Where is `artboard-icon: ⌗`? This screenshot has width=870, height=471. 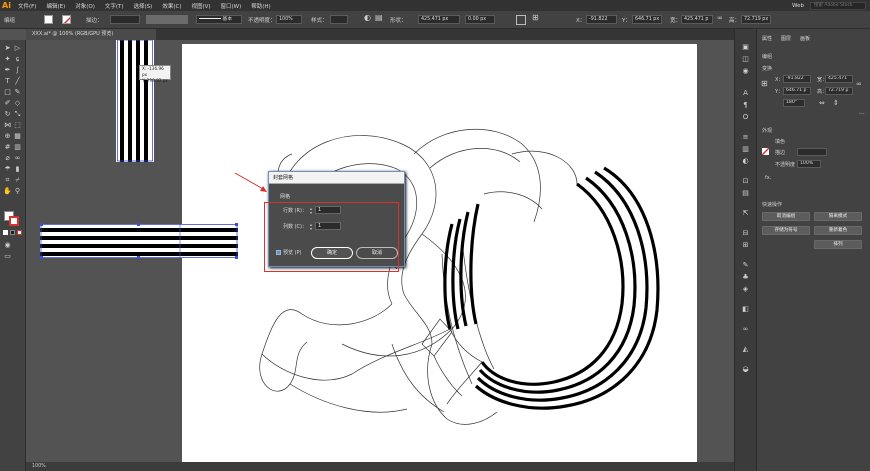 artboard-icon: ⌗ is located at coordinates (7, 180).